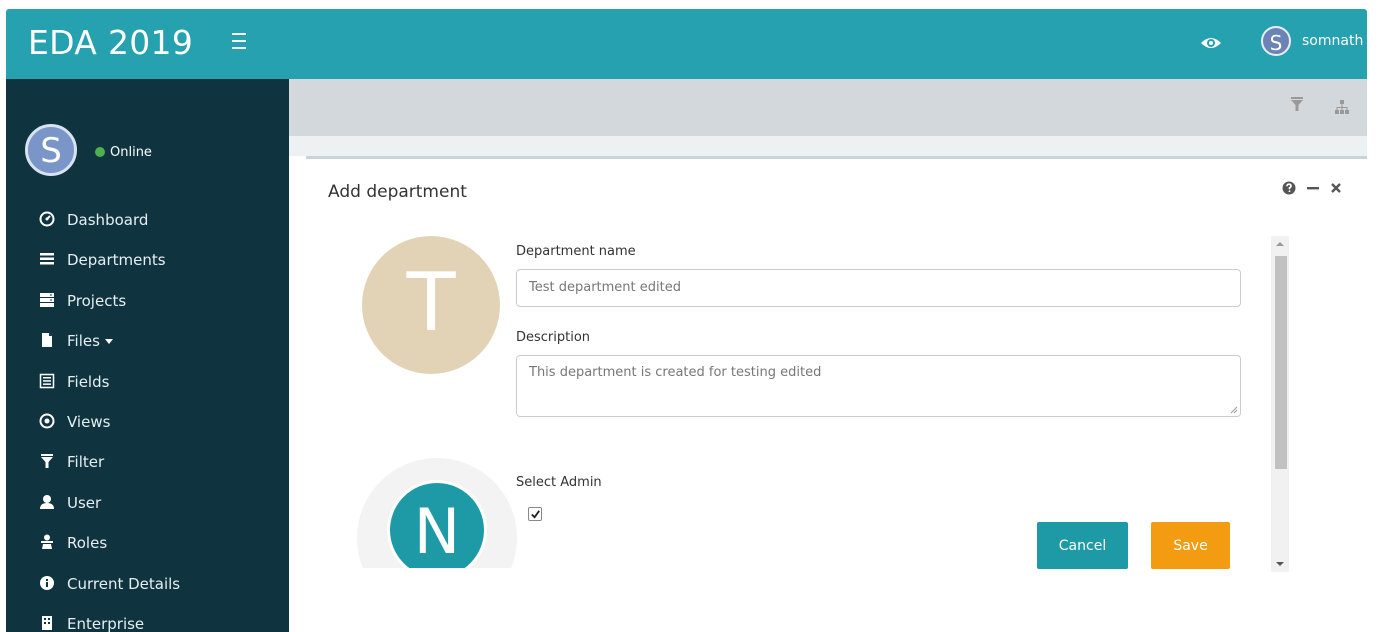 This screenshot has width=1381, height=632. Describe the element at coordinates (1276, 41) in the screenshot. I see `user-avatar: S` at that location.